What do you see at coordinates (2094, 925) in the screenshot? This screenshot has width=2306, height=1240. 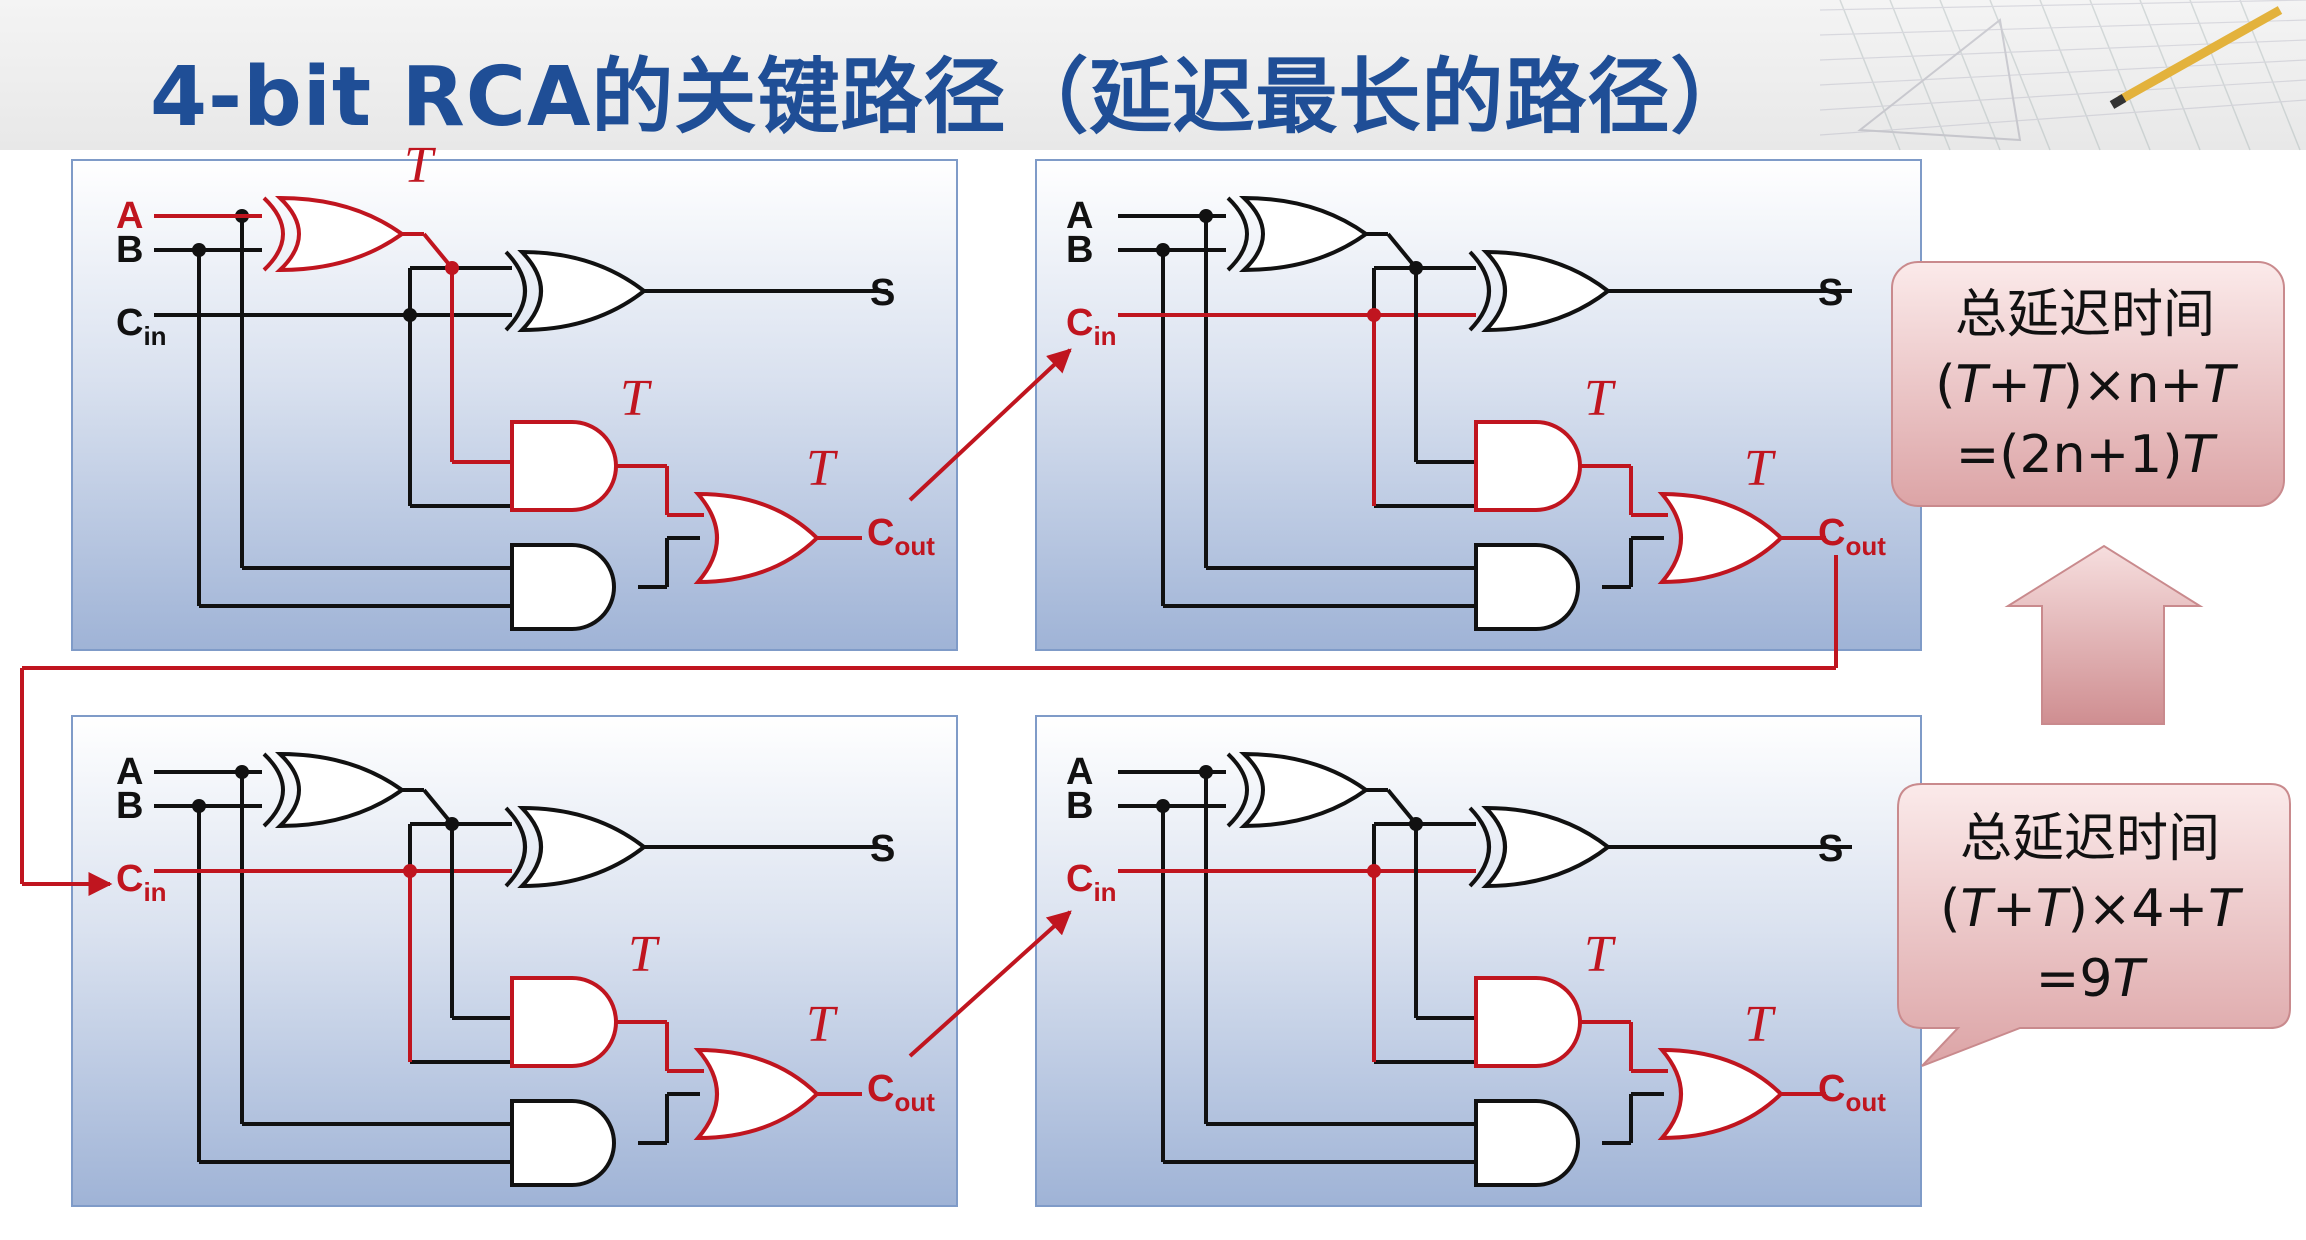 I see `callout-specific` at bounding box center [2094, 925].